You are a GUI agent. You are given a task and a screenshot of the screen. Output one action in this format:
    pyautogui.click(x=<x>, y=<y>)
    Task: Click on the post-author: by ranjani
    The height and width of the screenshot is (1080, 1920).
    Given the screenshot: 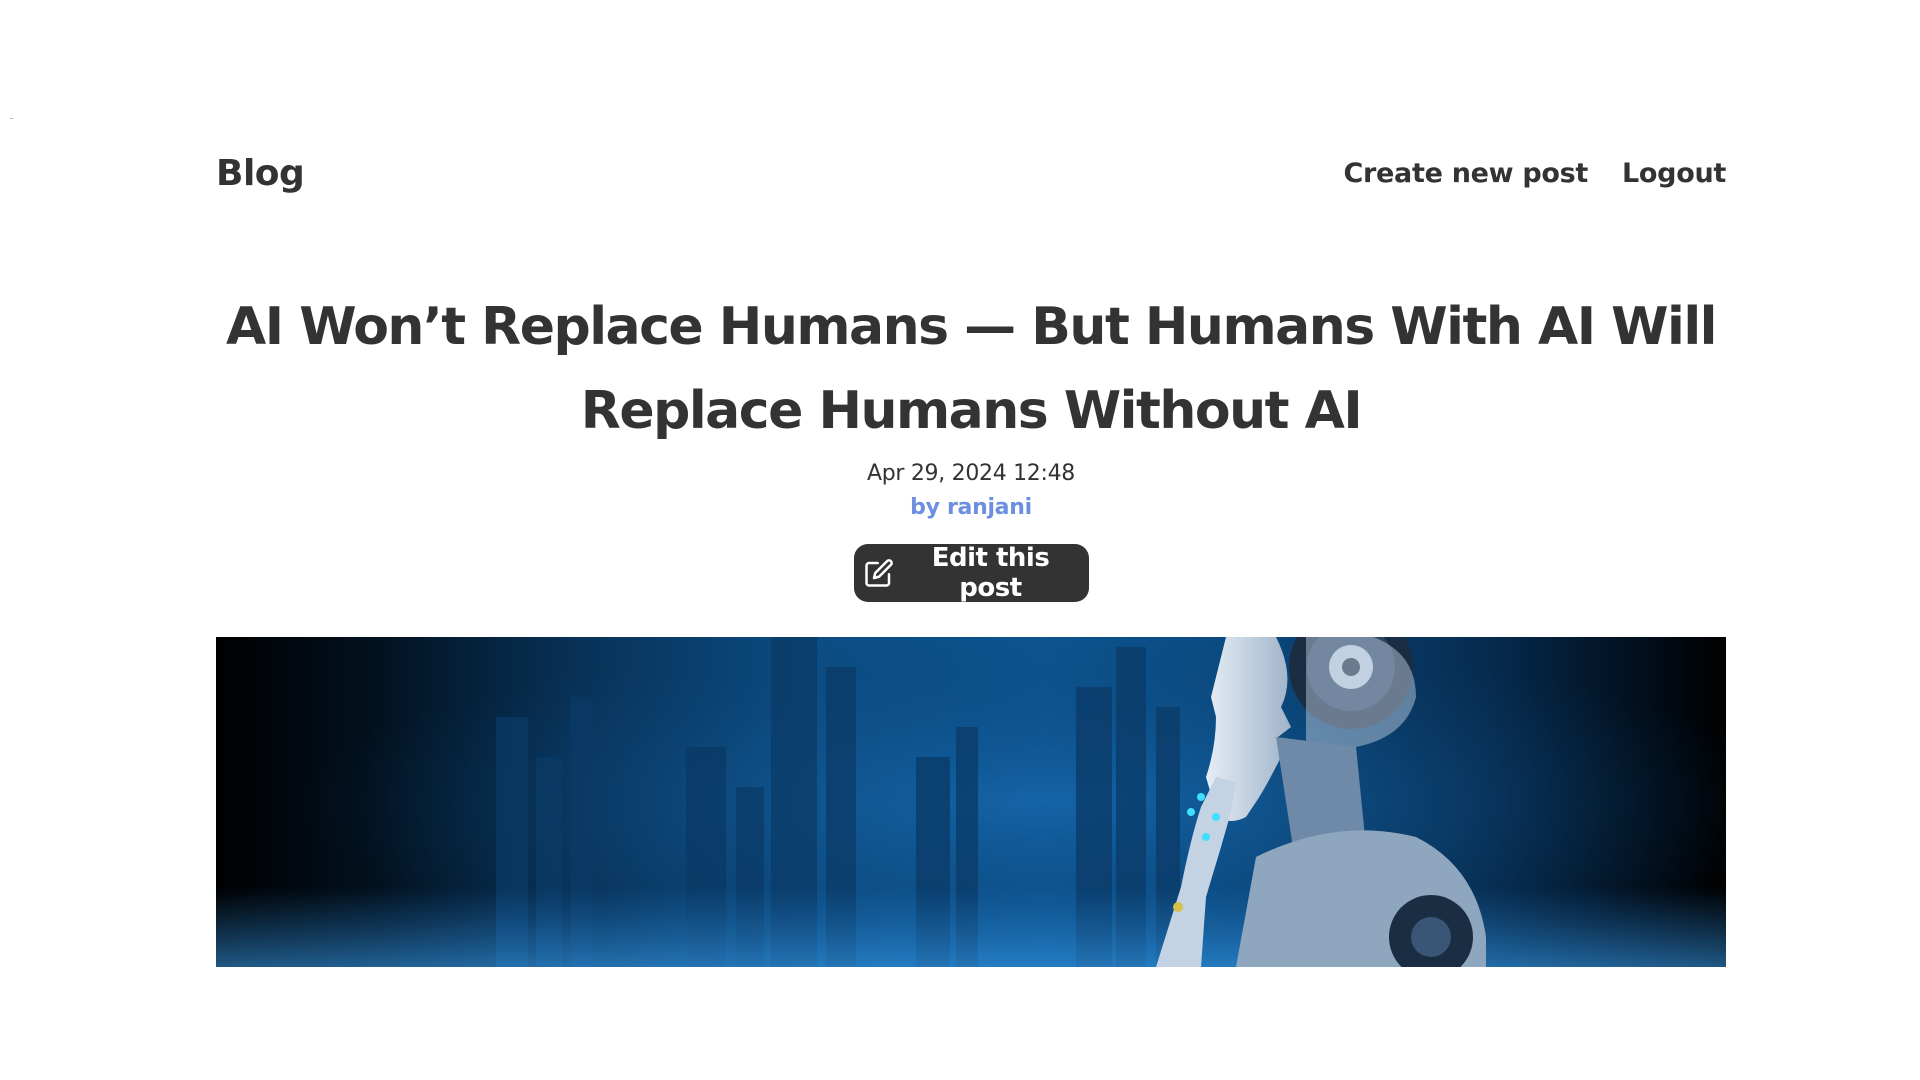 What is the action you would take?
    pyautogui.click(x=960, y=507)
    